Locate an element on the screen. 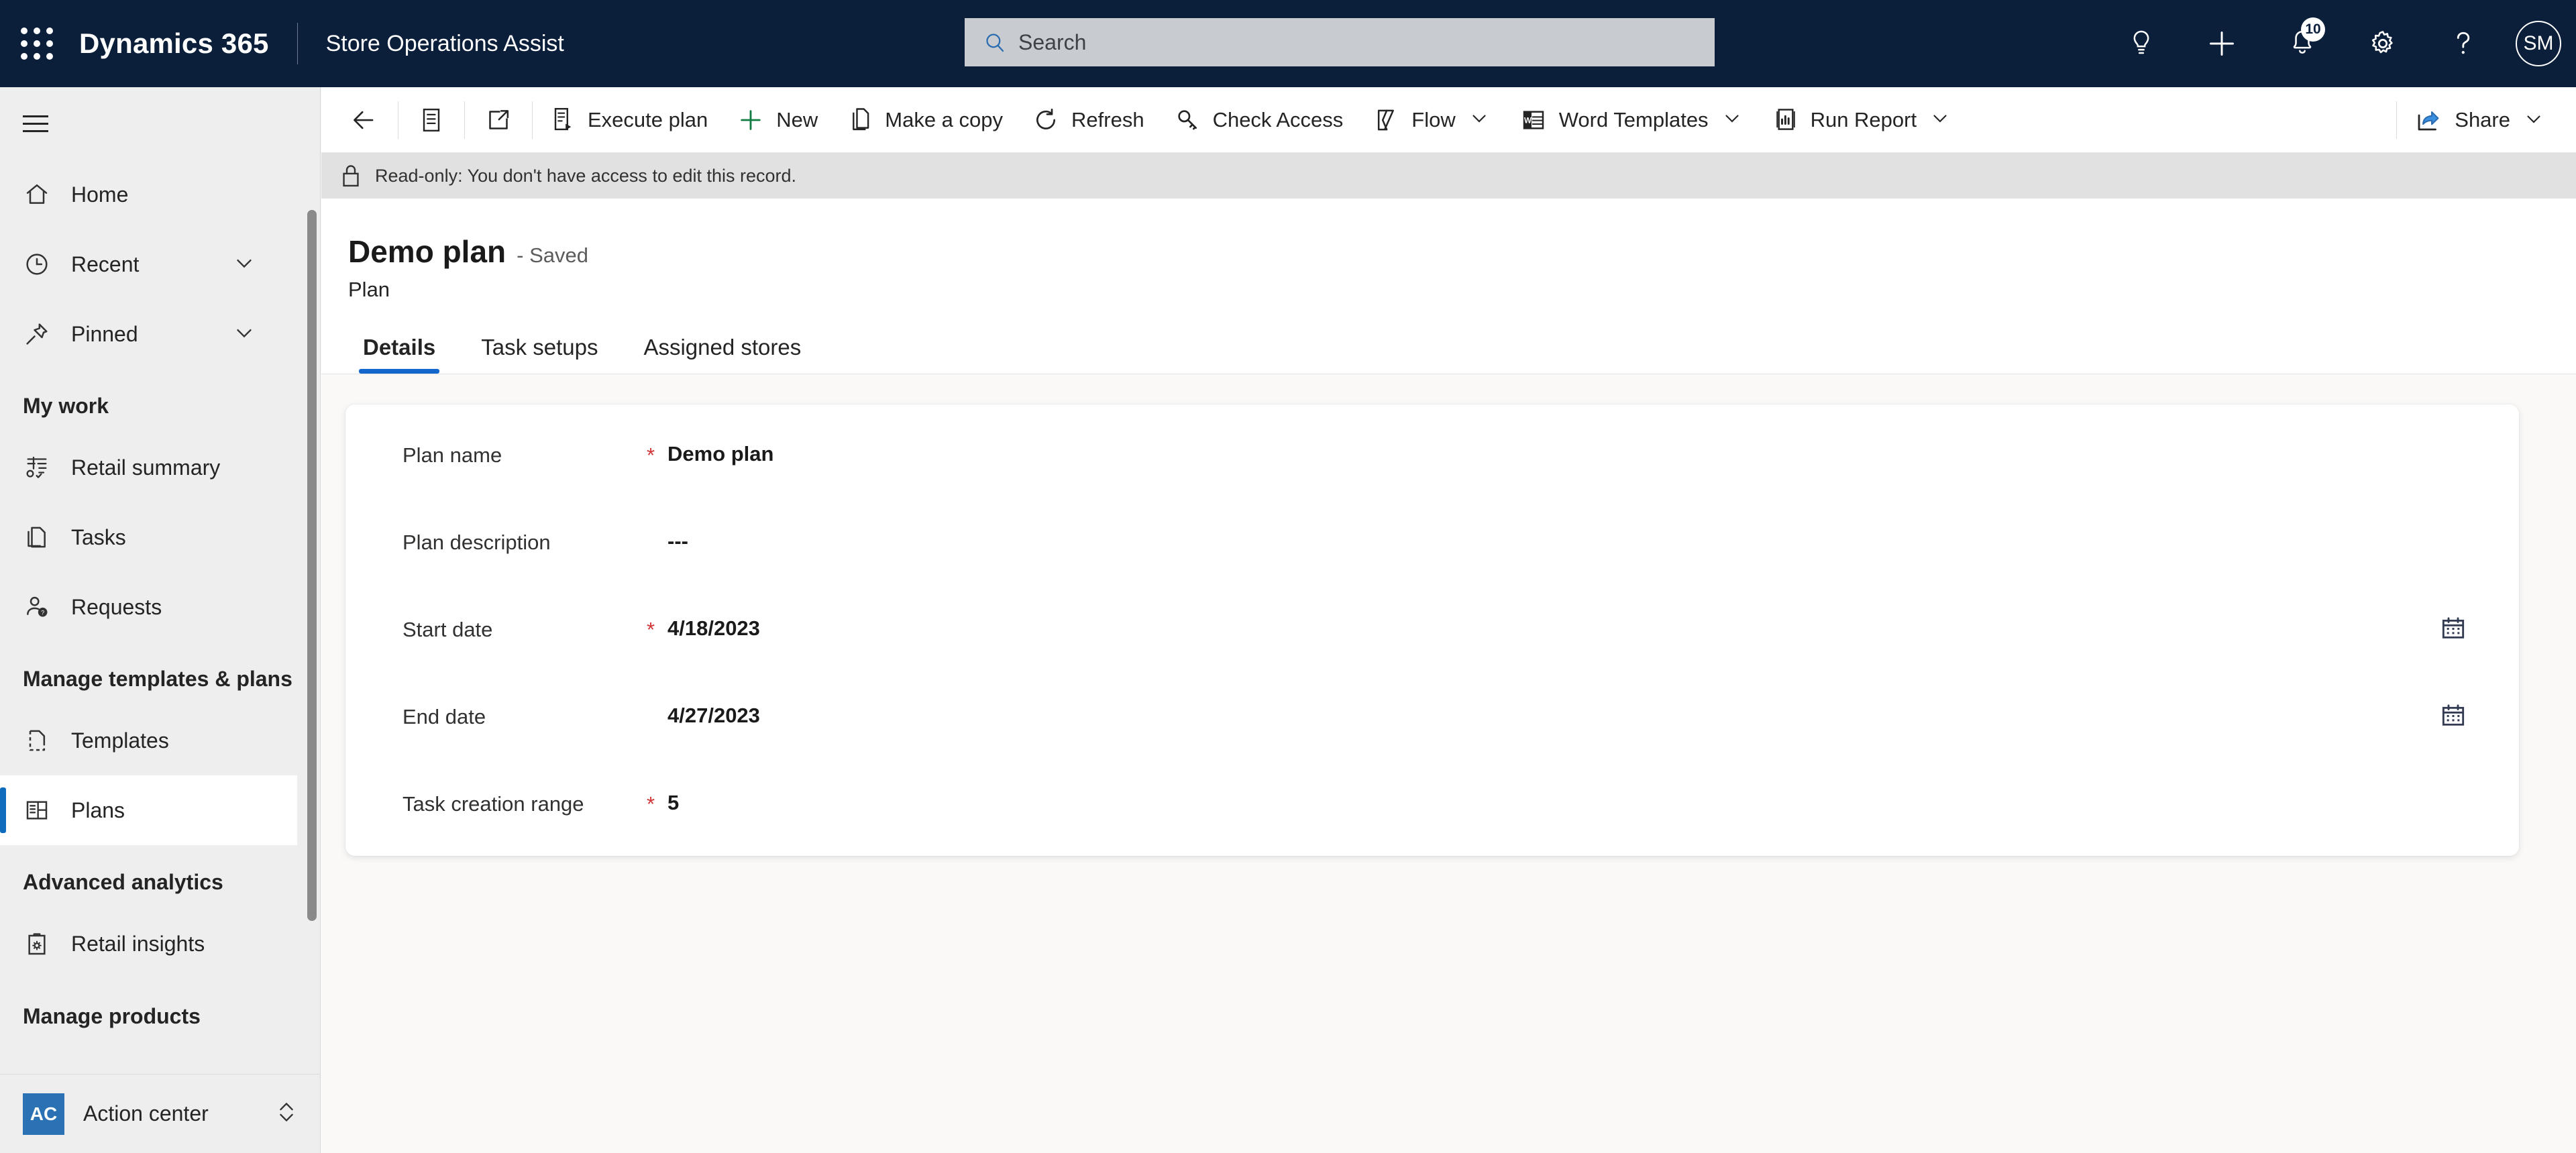  sidebar-scrollbar is located at coordinates (312, 612).